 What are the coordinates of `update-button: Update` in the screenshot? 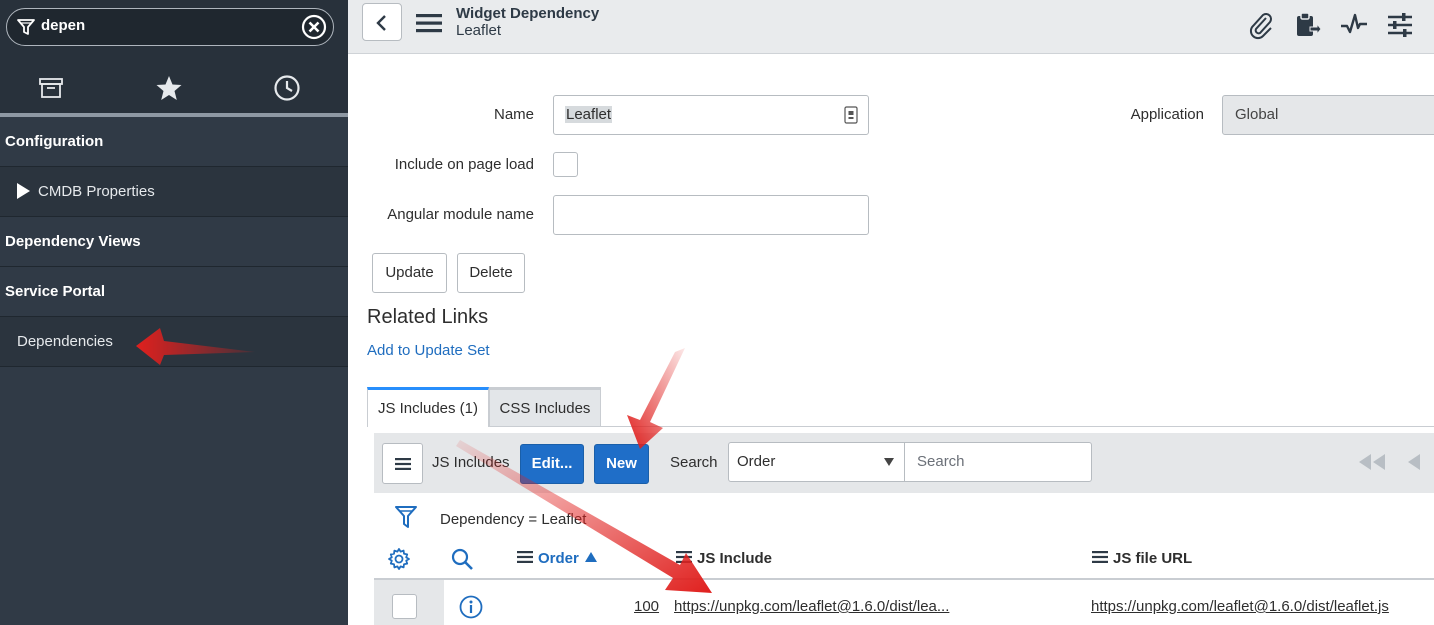 It's located at (409, 273).